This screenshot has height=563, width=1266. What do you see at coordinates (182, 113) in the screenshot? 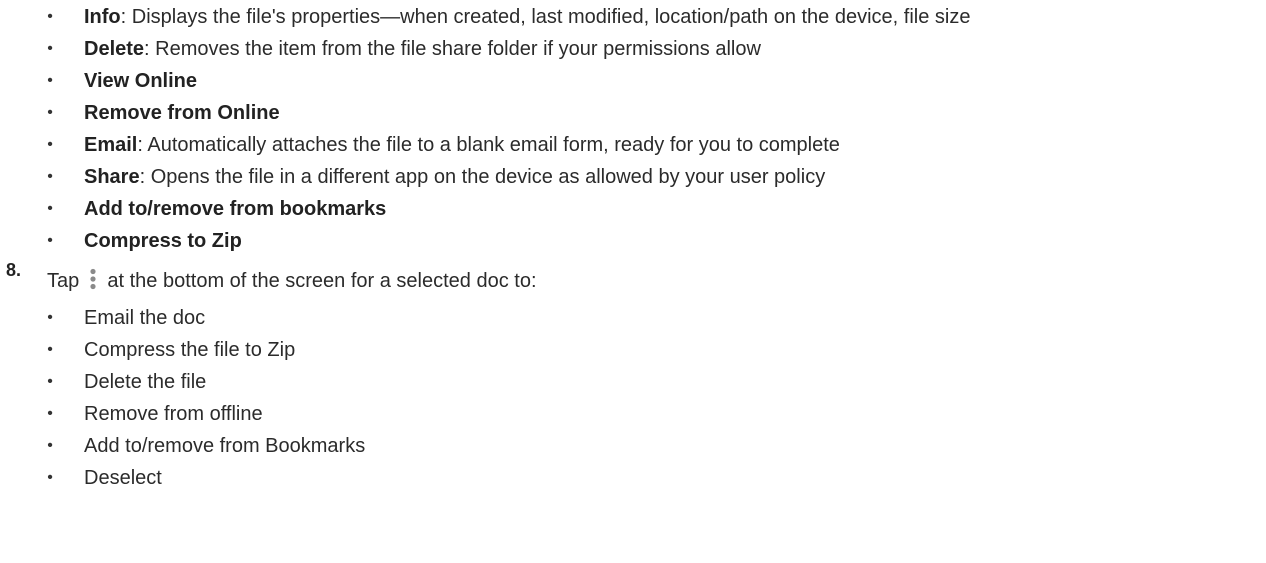
I see `option-term: Remove from Online` at bounding box center [182, 113].